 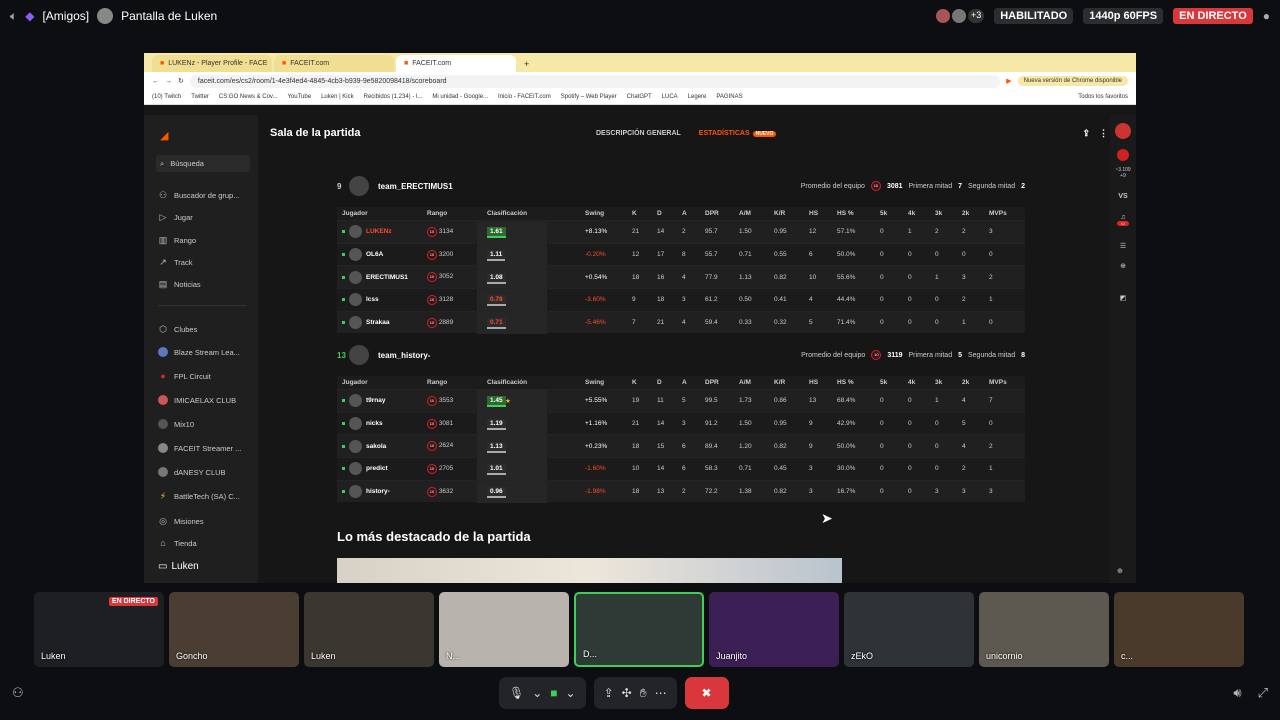 I want to click on mic-icon: 🎙︎, so click(x=516, y=693).